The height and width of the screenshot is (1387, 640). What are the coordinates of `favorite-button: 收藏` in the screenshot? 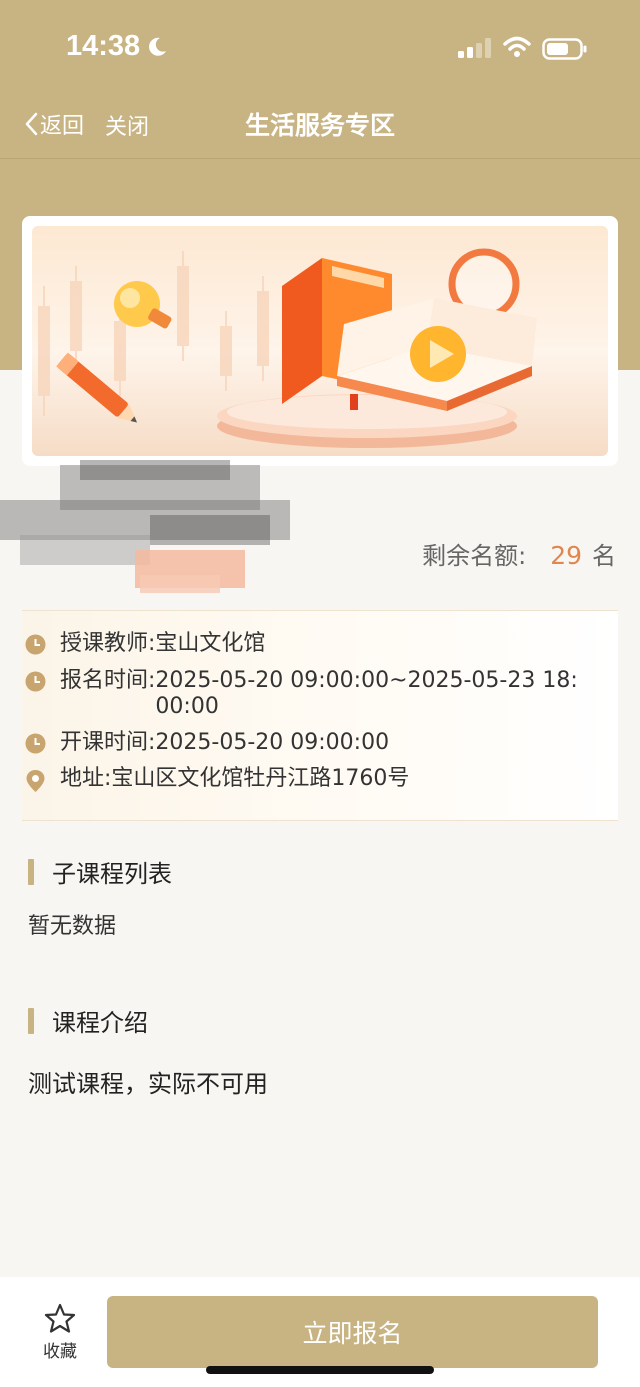 It's located at (60, 1332).